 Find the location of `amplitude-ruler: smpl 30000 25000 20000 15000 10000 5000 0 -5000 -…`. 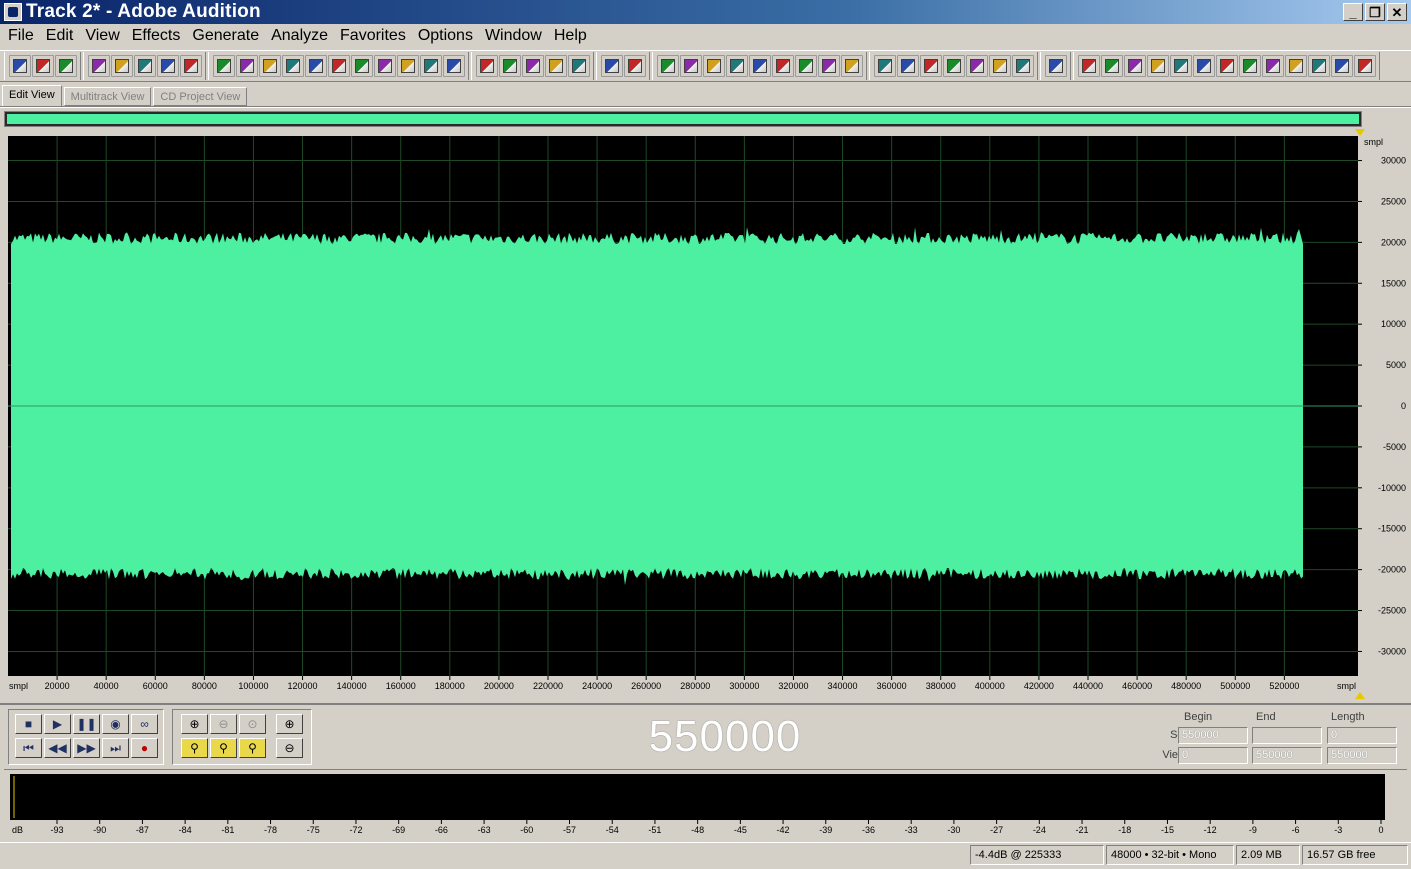

amplitude-ruler: smpl 30000 25000 20000 15000 10000 5000 0 -5000 -… is located at coordinates (1384, 406).